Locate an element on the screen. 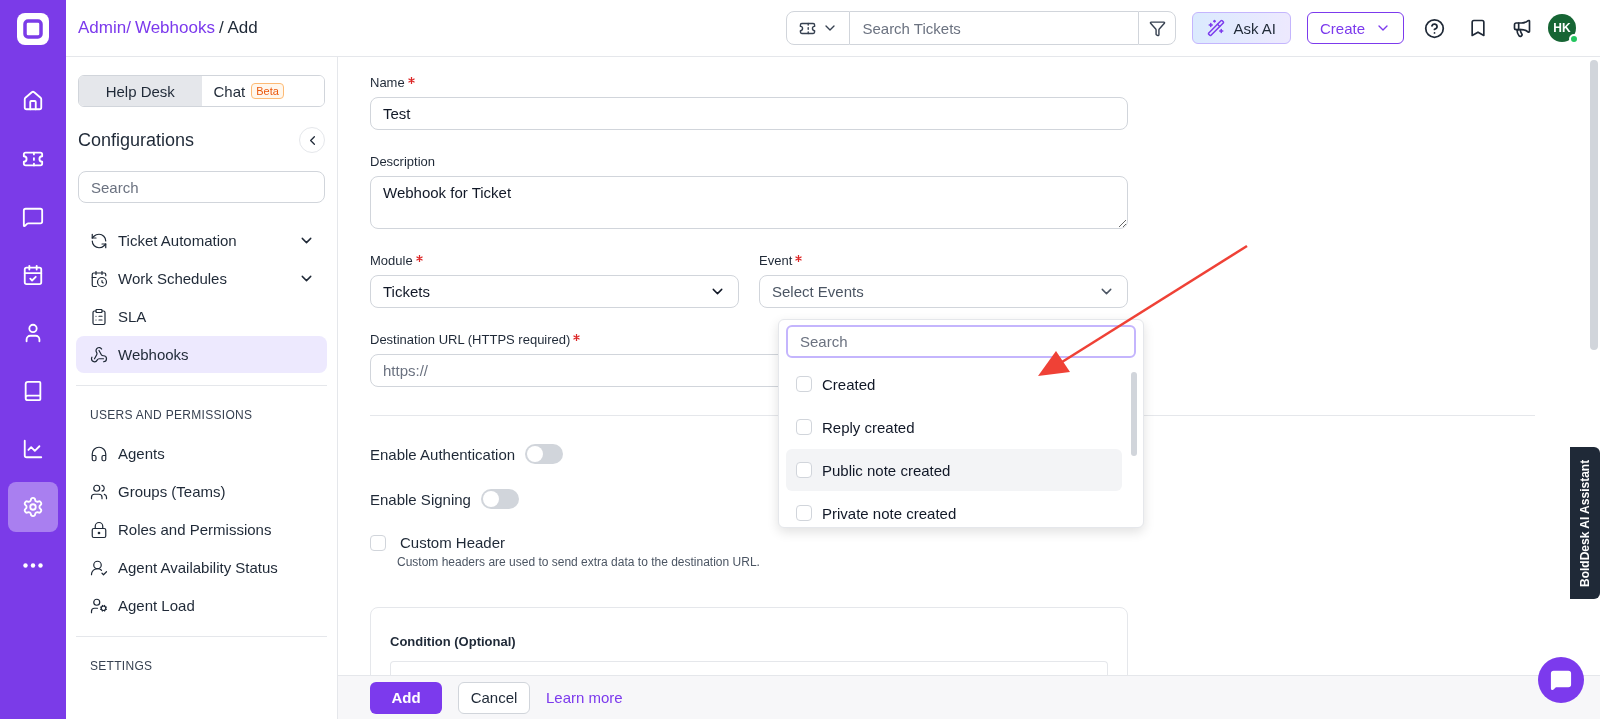 The image size is (1600, 719). section-heading: SETTINGS is located at coordinates (201, 660).